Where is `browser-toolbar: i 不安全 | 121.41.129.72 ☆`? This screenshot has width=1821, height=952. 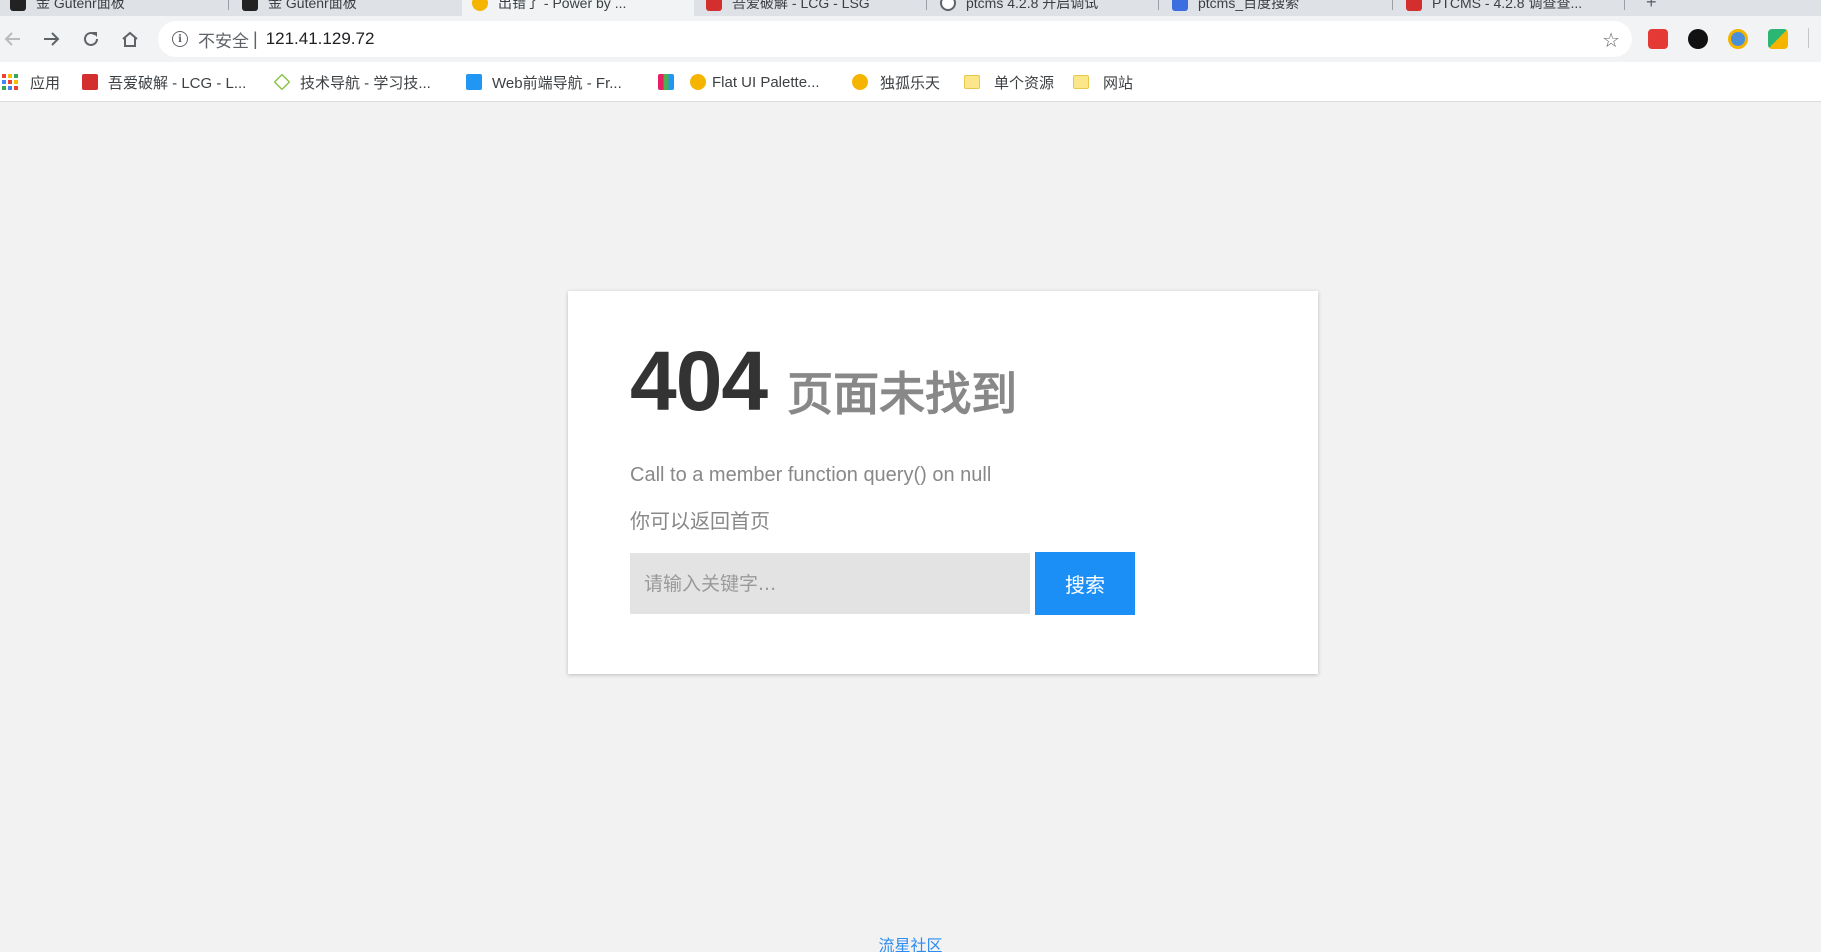 browser-toolbar: i 不安全 | 121.41.129.72 ☆ is located at coordinates (910, 39).